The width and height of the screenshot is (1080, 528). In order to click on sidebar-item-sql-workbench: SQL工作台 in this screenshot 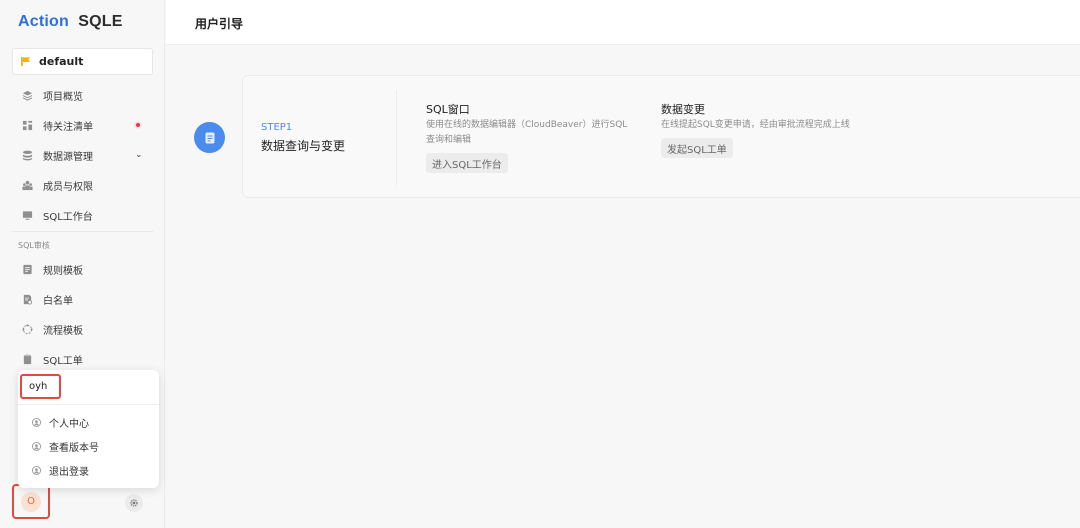, I will do `click(86, 215)`.